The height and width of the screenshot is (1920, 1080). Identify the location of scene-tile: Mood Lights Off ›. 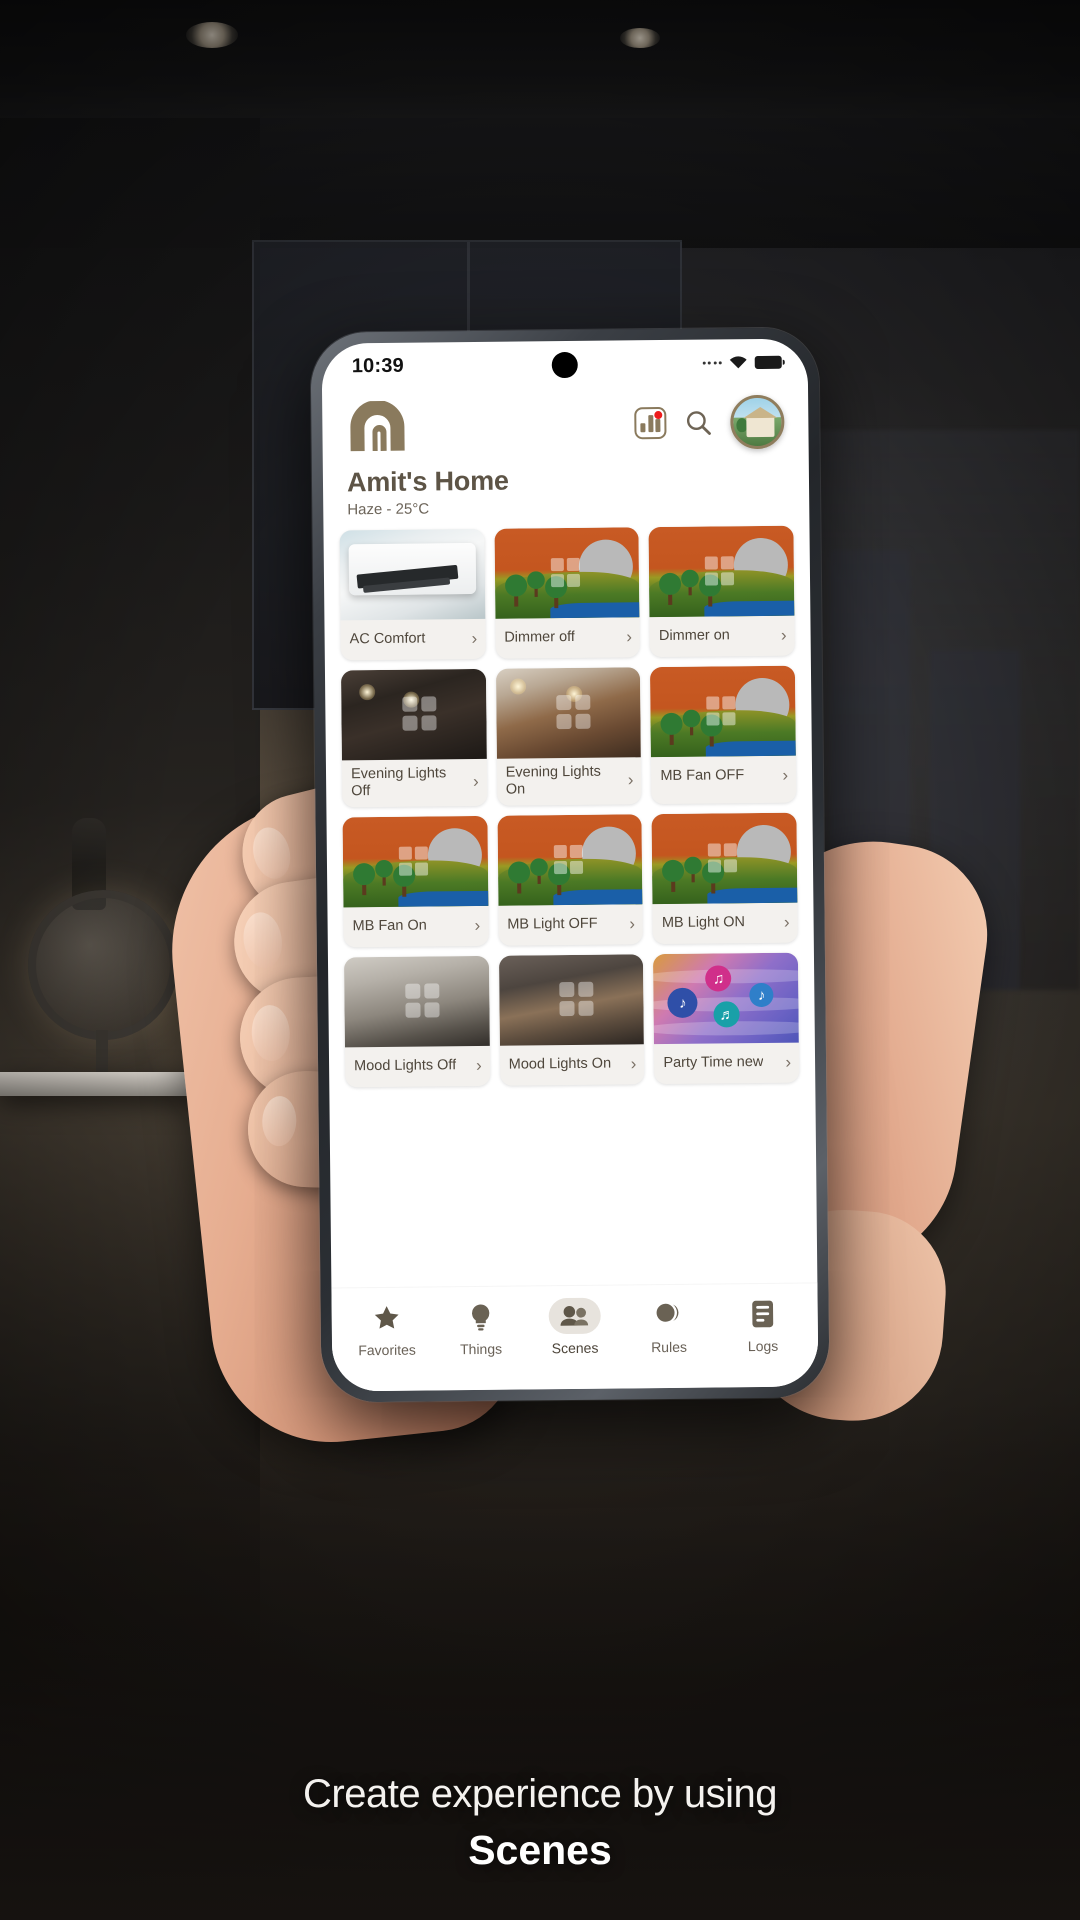
(416, 1022).